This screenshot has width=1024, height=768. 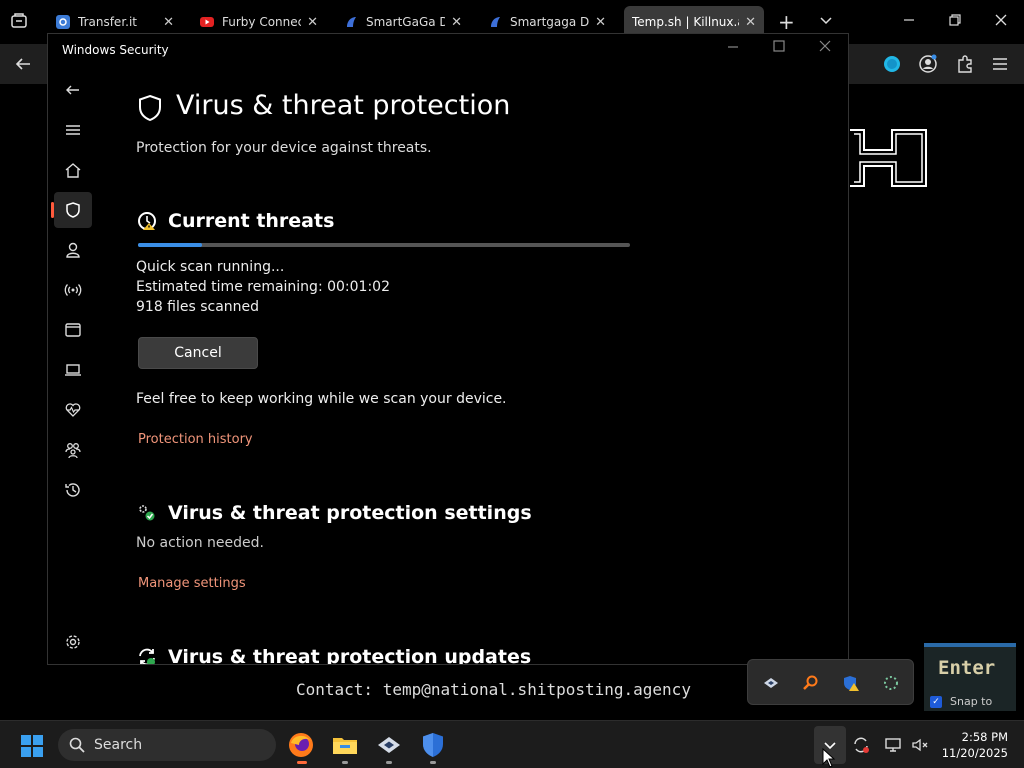 I want to click on snap-option: ✓ Snap to, so click(x=961, y=701).